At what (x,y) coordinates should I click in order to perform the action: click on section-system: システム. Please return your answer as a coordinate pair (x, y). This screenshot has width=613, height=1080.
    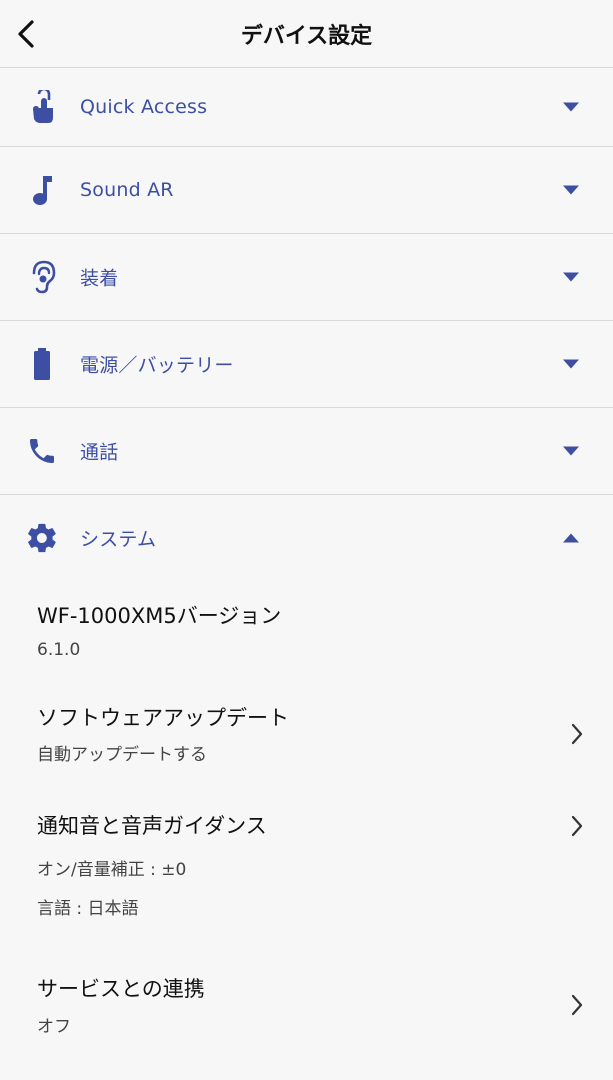
    Looking at the image, I should click on (306, 538).